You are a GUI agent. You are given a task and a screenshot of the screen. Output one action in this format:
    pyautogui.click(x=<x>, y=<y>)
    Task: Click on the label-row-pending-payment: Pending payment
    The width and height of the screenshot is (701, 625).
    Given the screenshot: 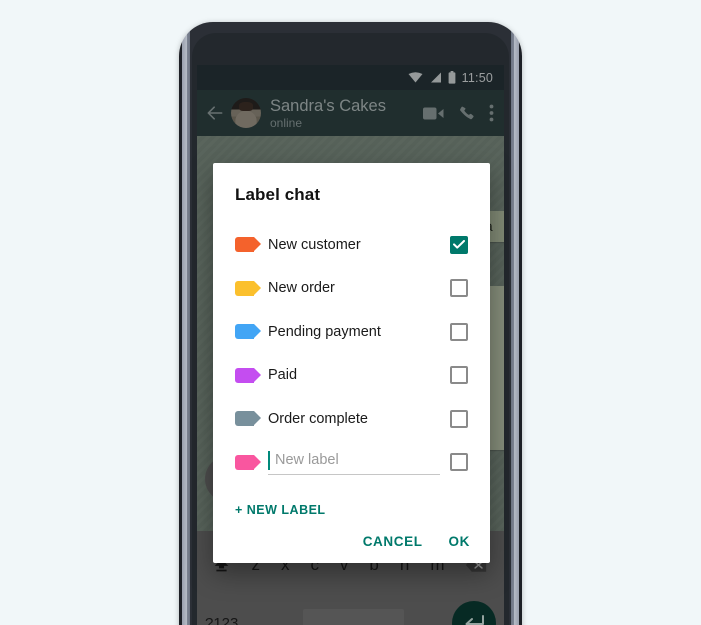 What is the action you would take?
    pyautogui.click(x=351, y=332)
    